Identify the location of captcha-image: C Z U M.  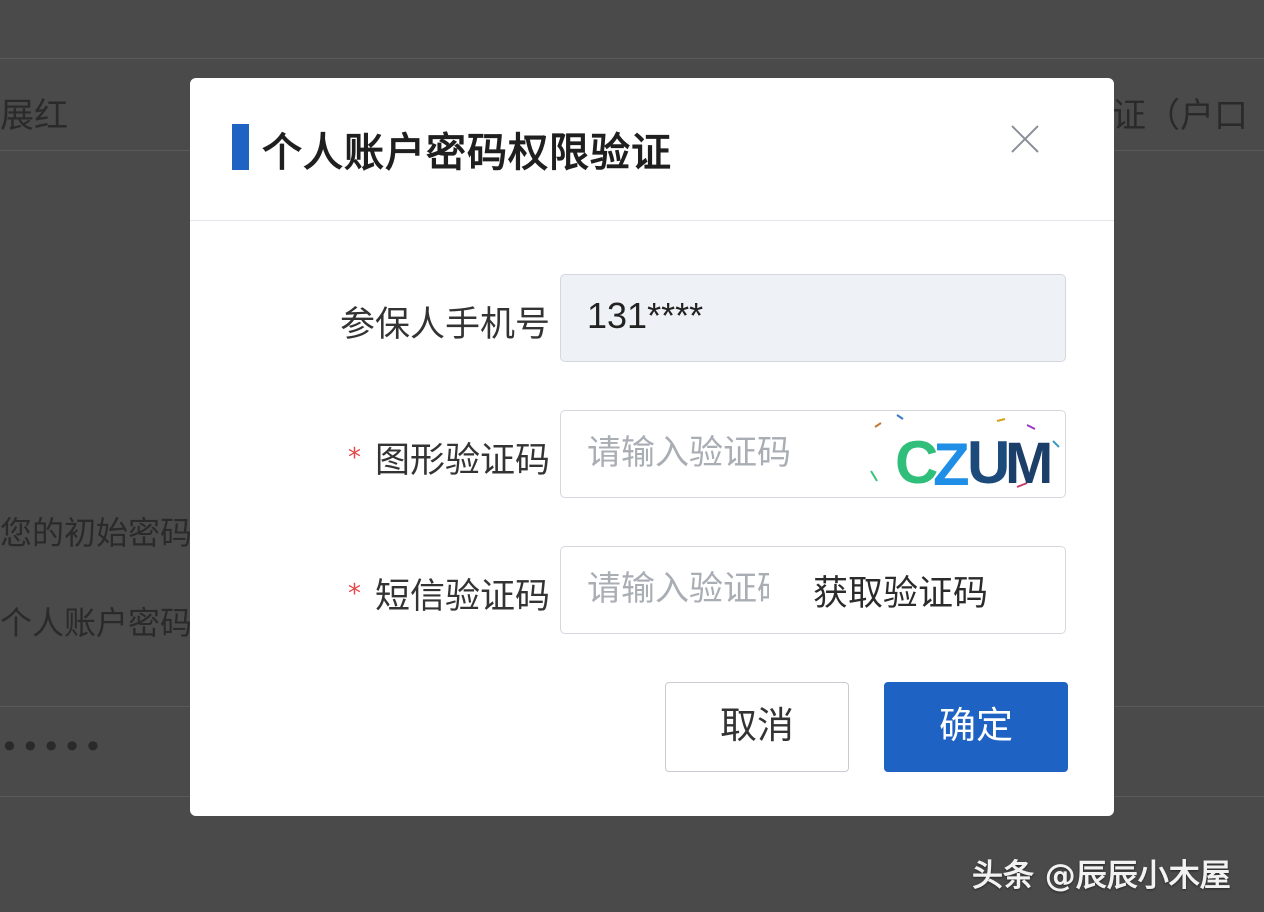
(966, 454).